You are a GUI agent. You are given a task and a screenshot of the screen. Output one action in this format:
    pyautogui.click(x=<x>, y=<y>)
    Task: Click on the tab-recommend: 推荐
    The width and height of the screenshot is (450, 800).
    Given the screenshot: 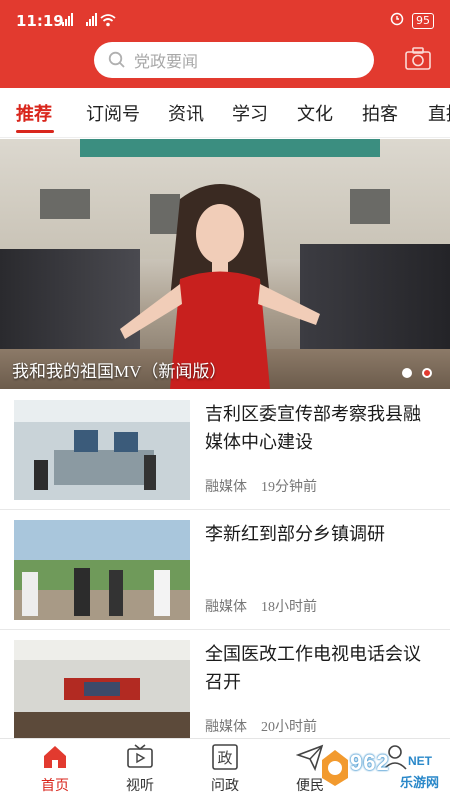 What is the action you would take?
    pyautogui.click(x=34, y=113)
    